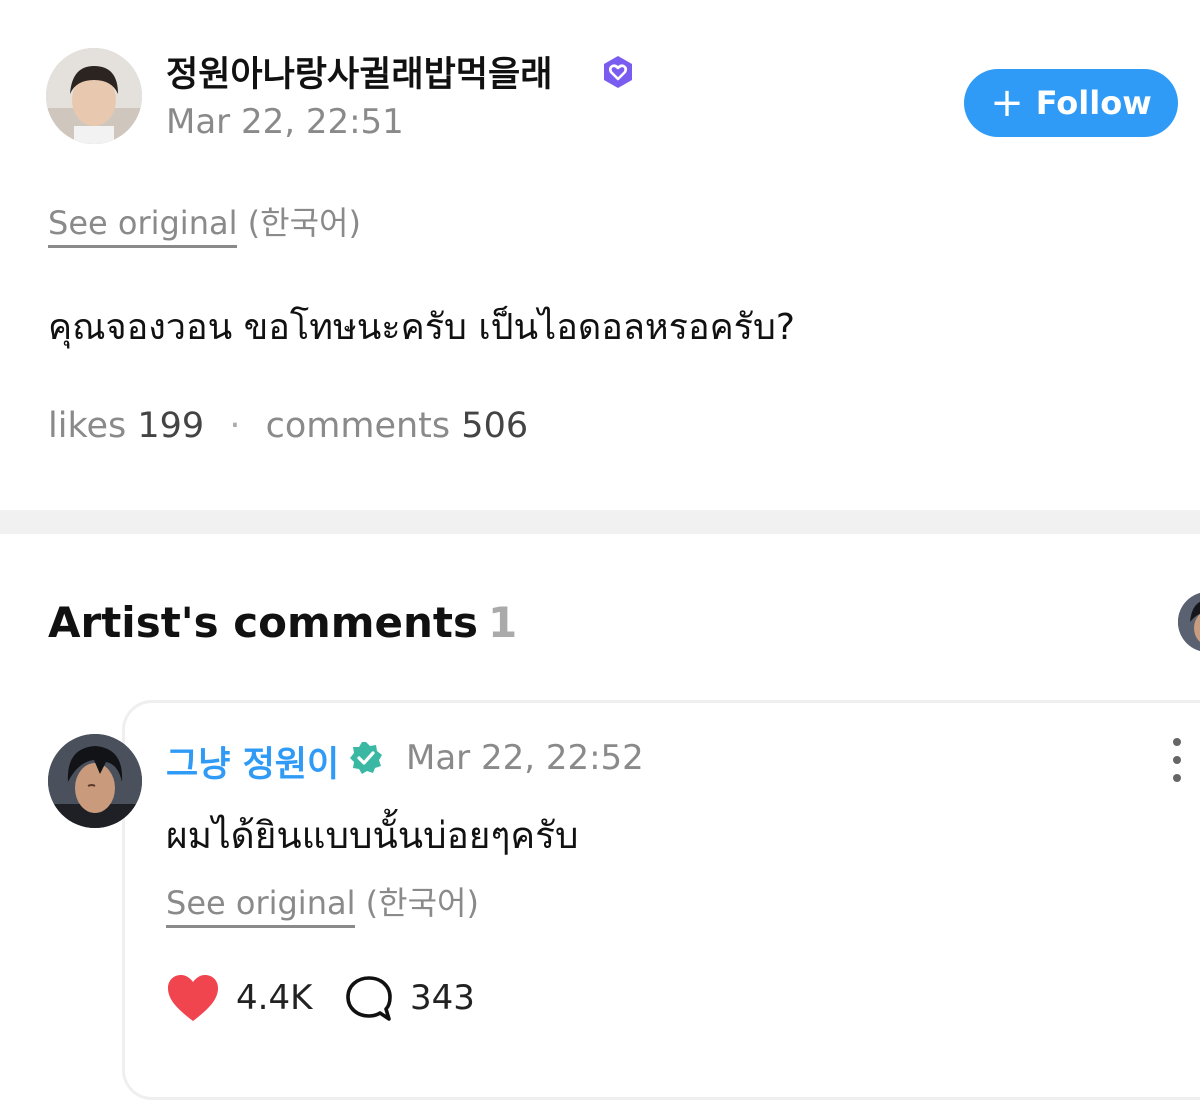 The height and width of the screenshot is (1100, 1200). I want to click on comments-label: comments, so click(358, 426).